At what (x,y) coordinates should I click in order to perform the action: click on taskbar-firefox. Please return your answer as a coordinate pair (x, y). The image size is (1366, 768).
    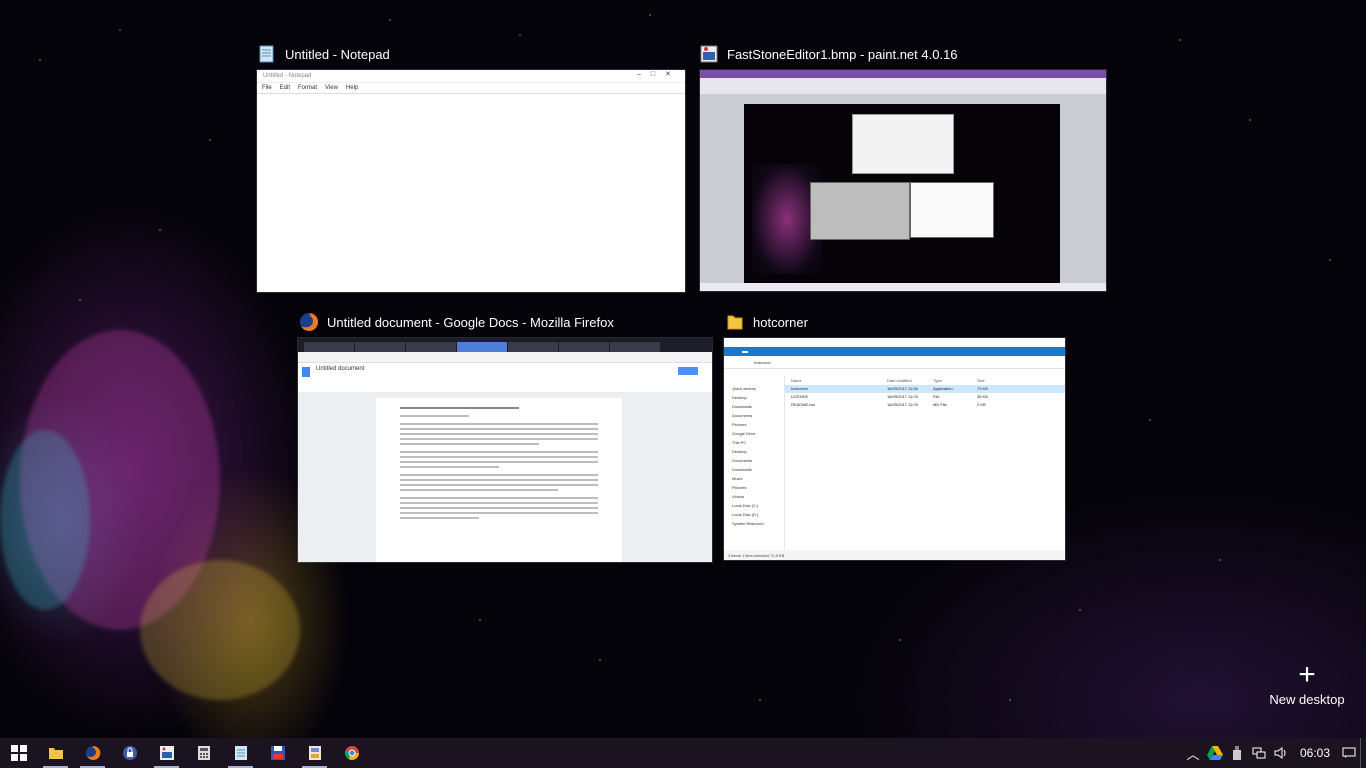
    Looking at the image, I should click on (92, 753).